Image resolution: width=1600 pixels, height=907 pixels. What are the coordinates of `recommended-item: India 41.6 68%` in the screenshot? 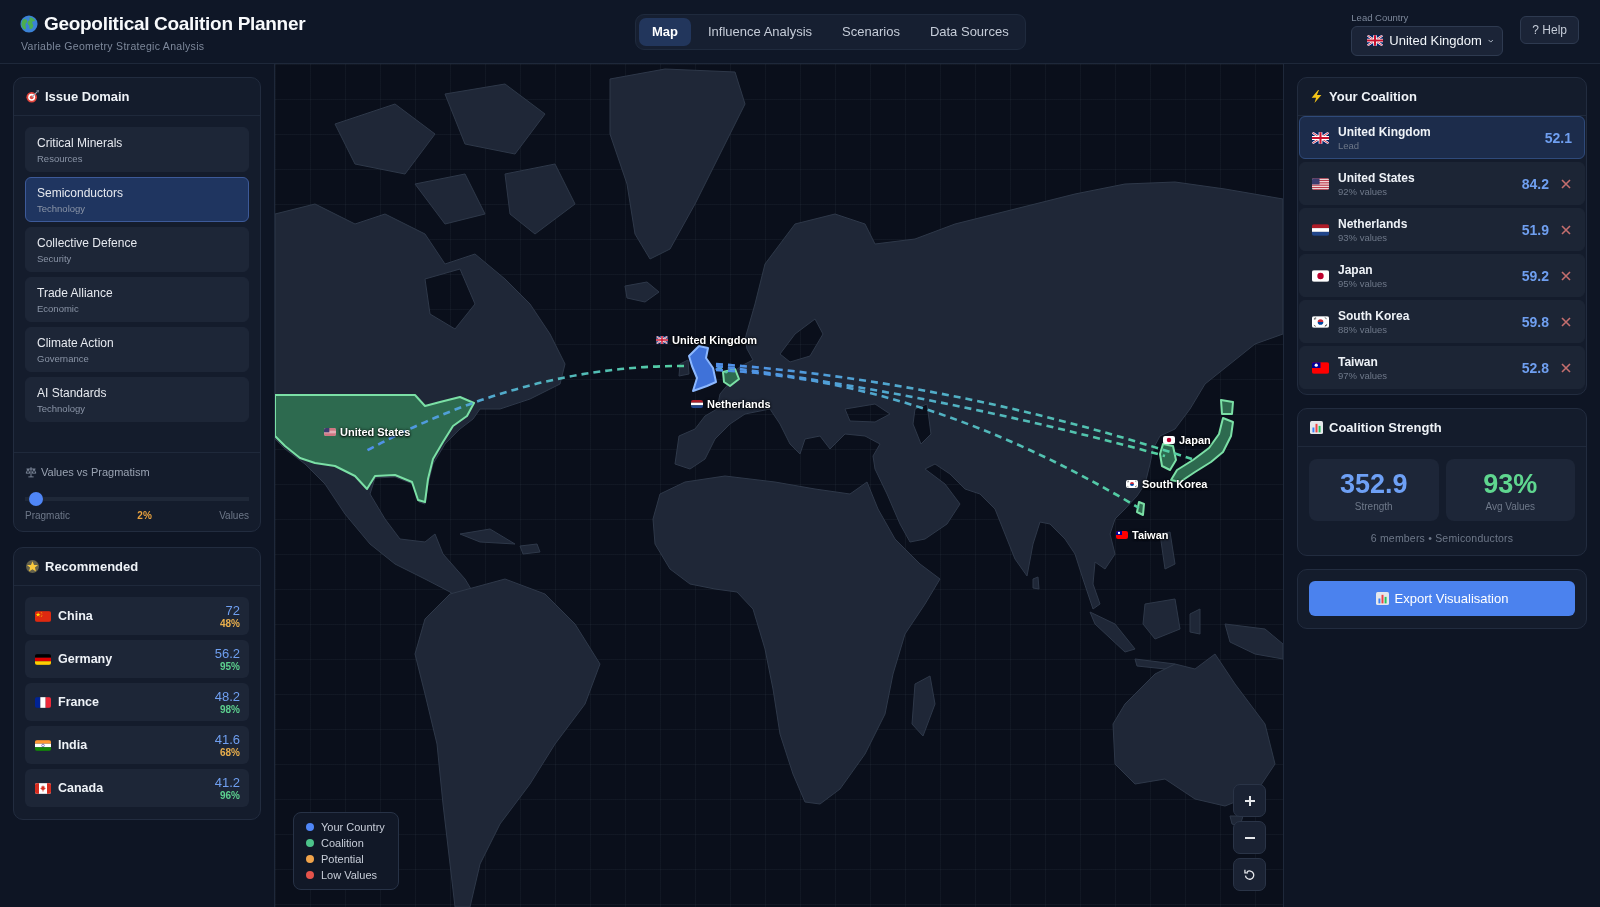 It's located at (137, 745).